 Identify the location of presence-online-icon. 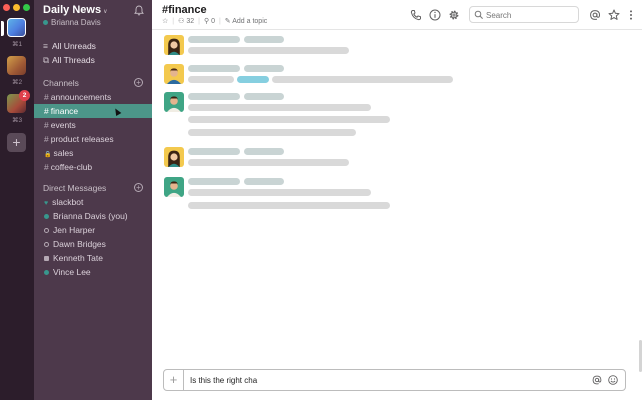
(46, 216).